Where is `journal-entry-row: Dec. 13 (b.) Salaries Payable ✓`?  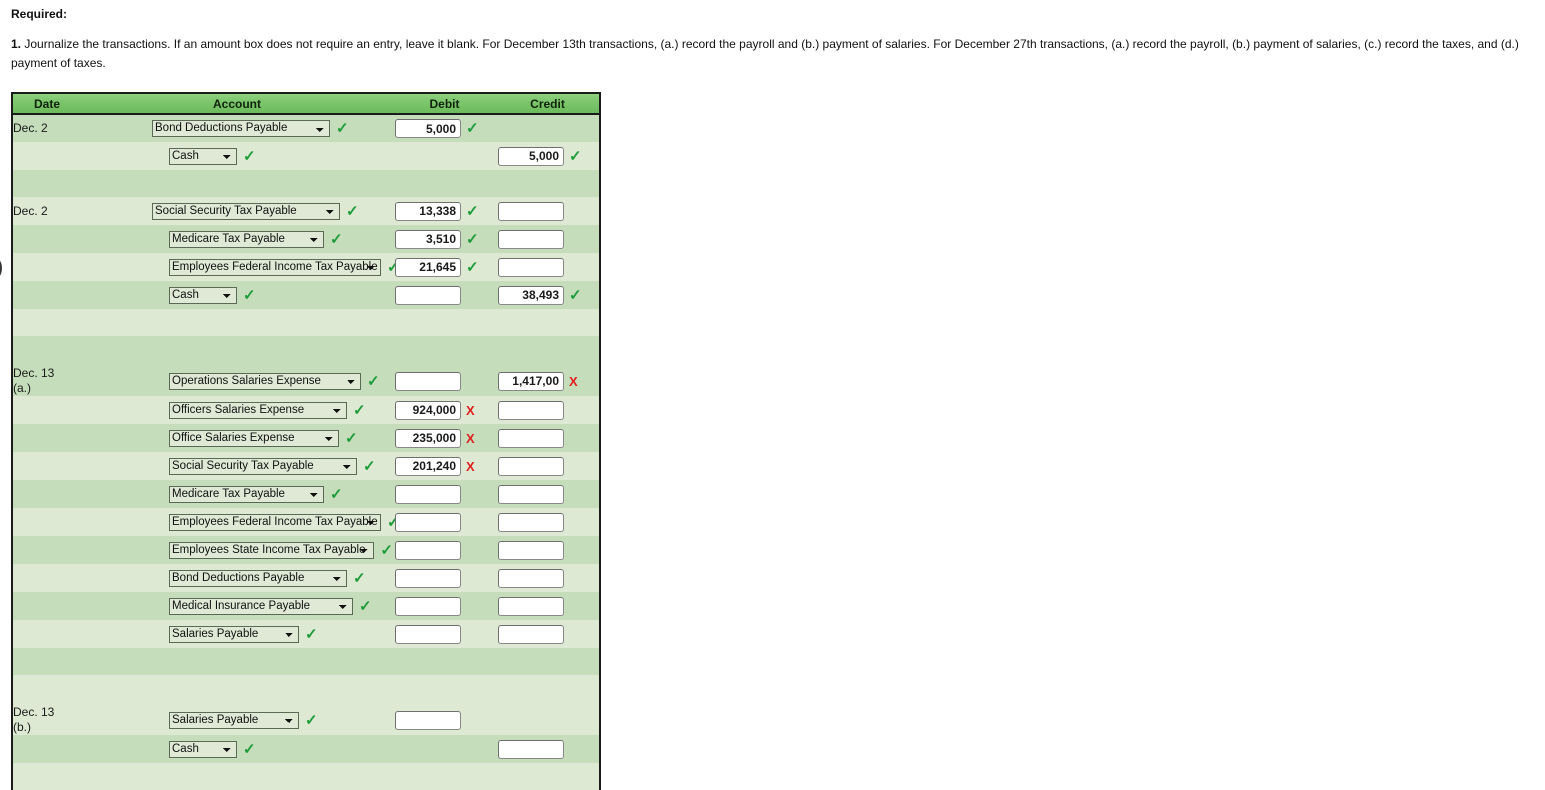
journal-entry-row: Dec. 13 (b.) Salaries Payable ✓ is located at coordinates (306, 720).